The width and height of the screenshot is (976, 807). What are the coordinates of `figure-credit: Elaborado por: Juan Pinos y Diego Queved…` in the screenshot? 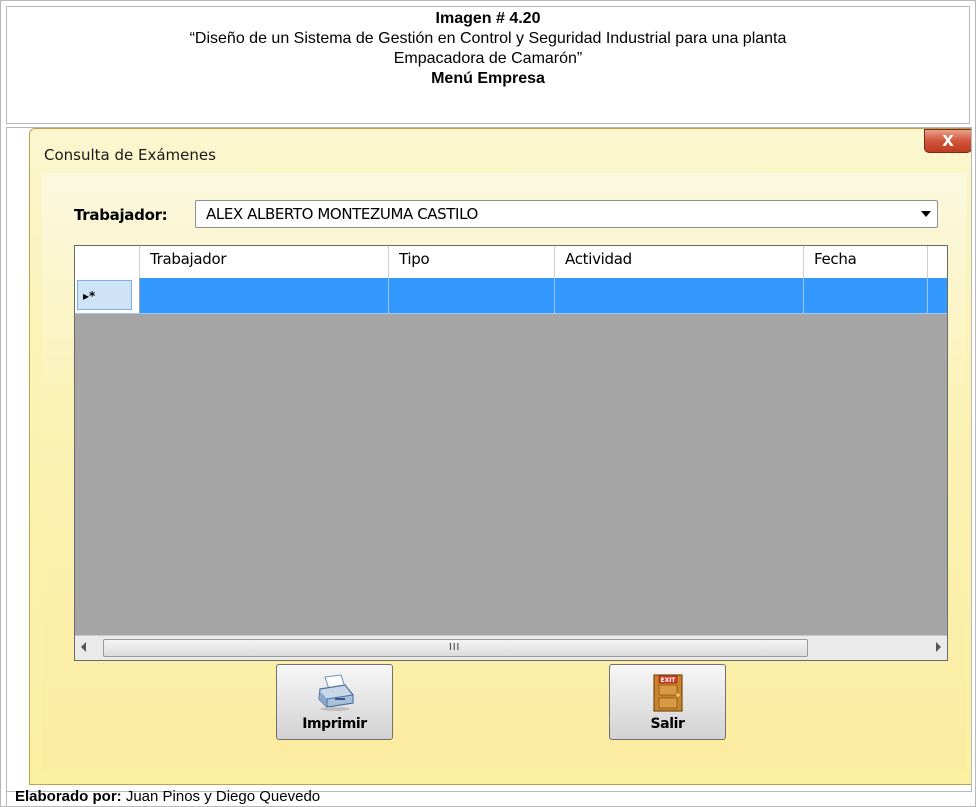 It's located at (491, 797).